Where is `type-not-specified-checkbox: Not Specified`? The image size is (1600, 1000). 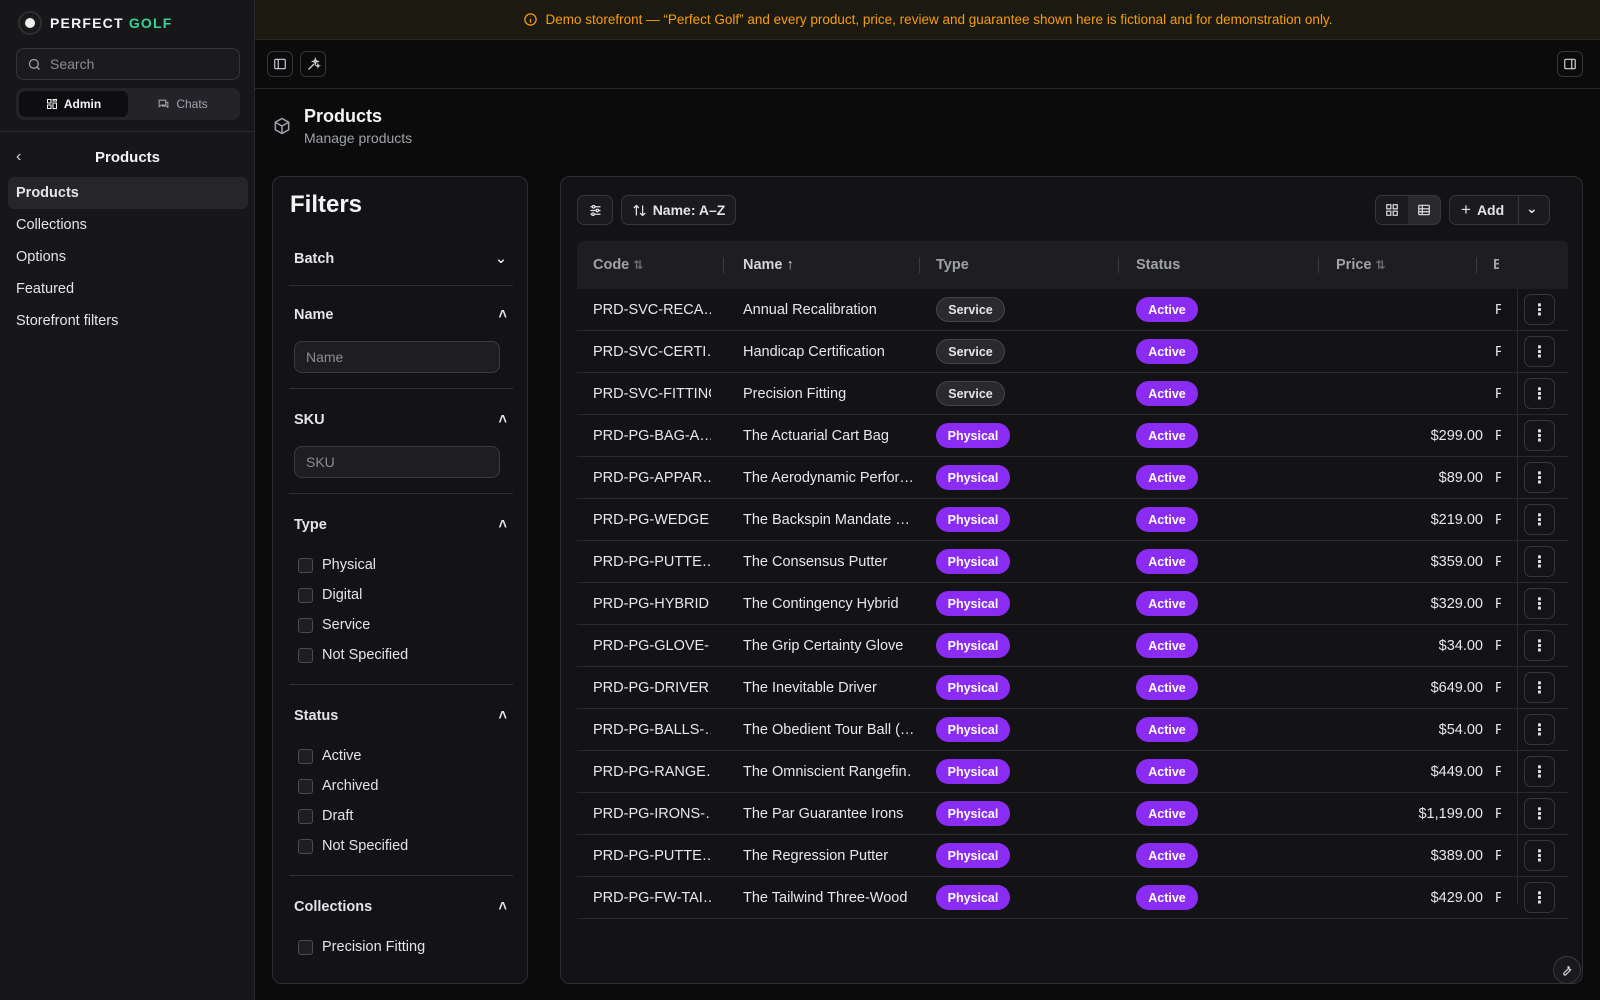
type-not-specified-checkbox: Not Specified is located at coordinates (353, 655).